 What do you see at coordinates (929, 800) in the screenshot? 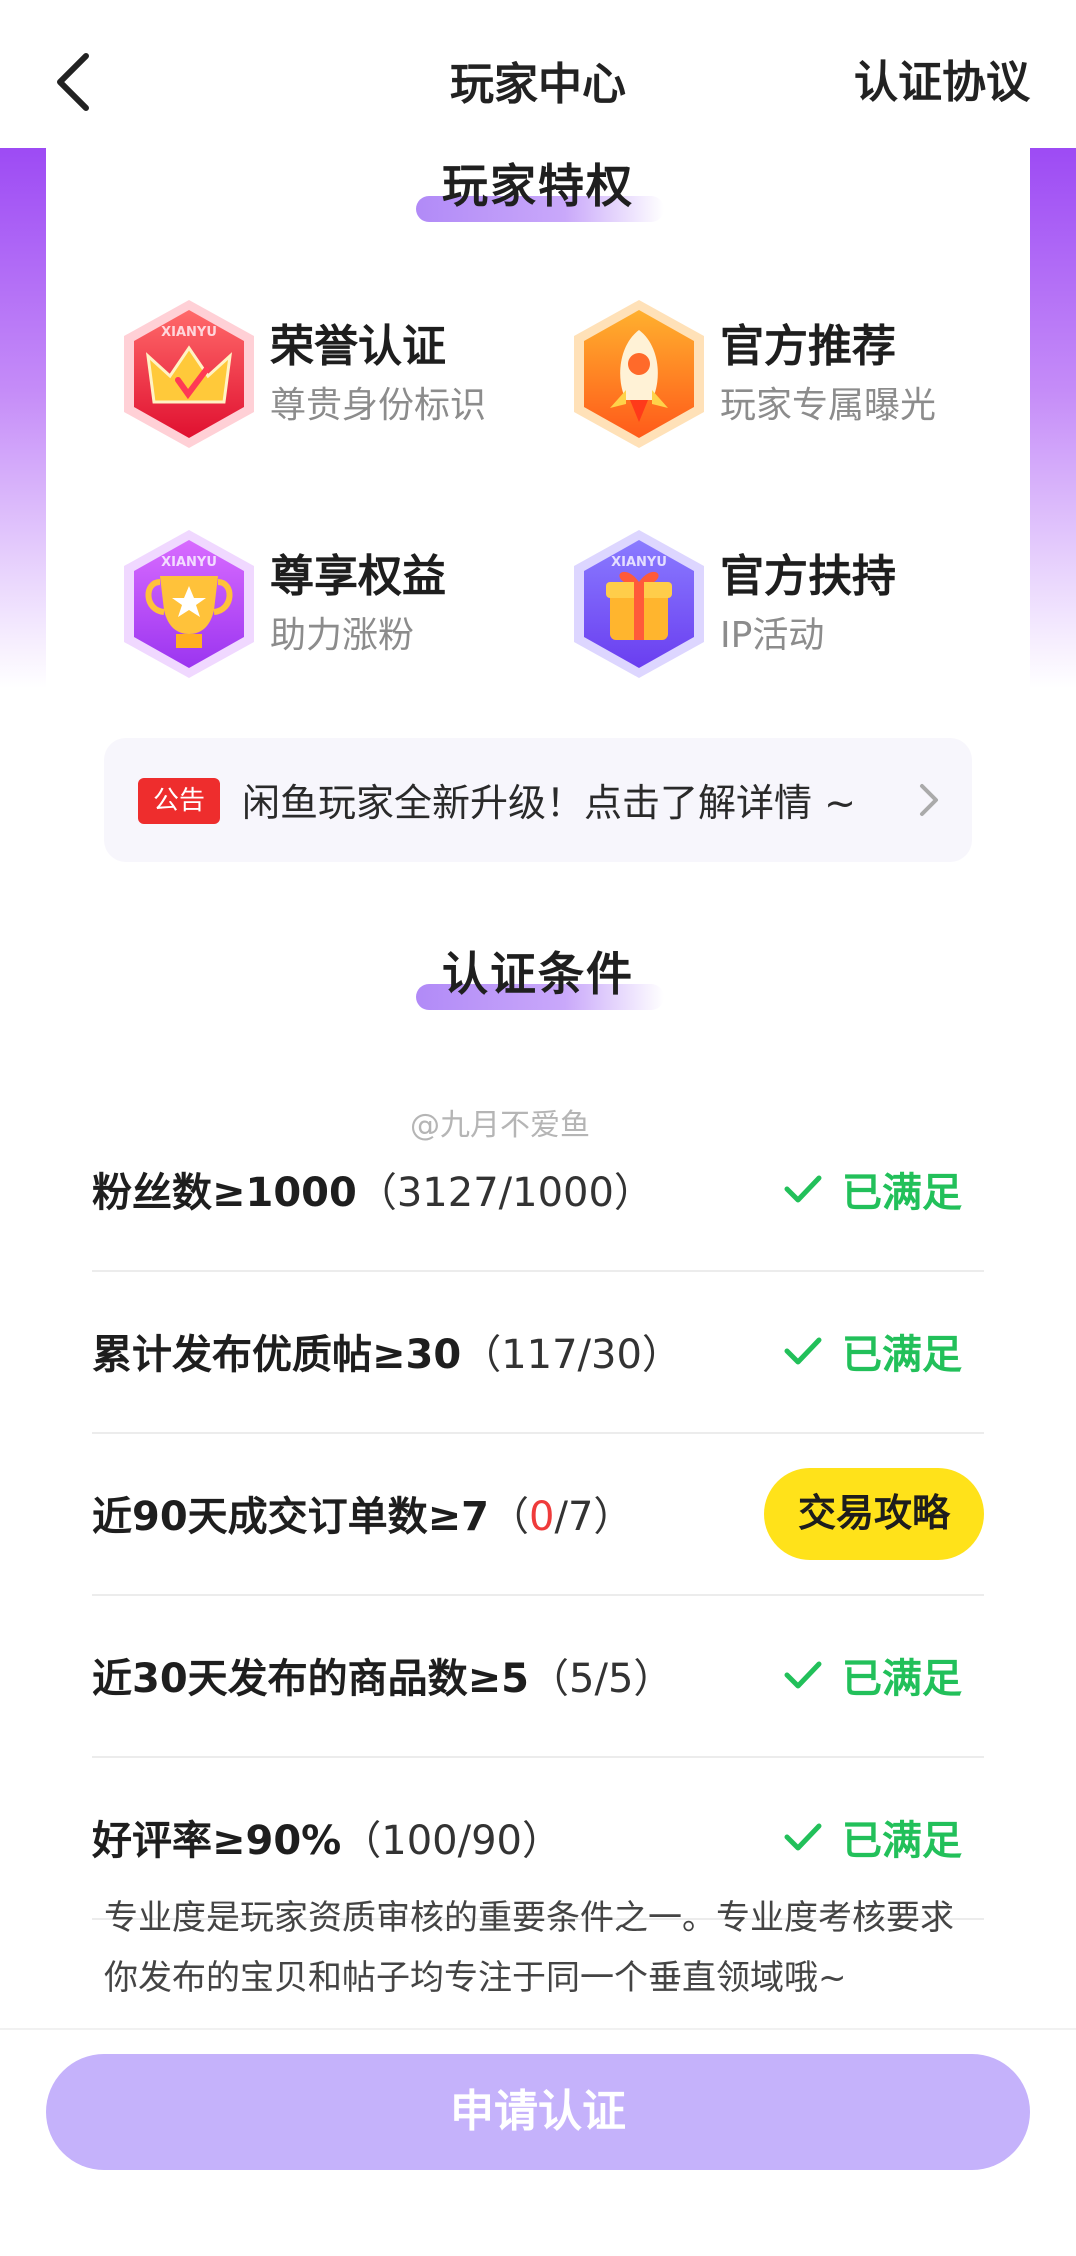
I see `chevron-right-icon` at bounding box center [929, 800].